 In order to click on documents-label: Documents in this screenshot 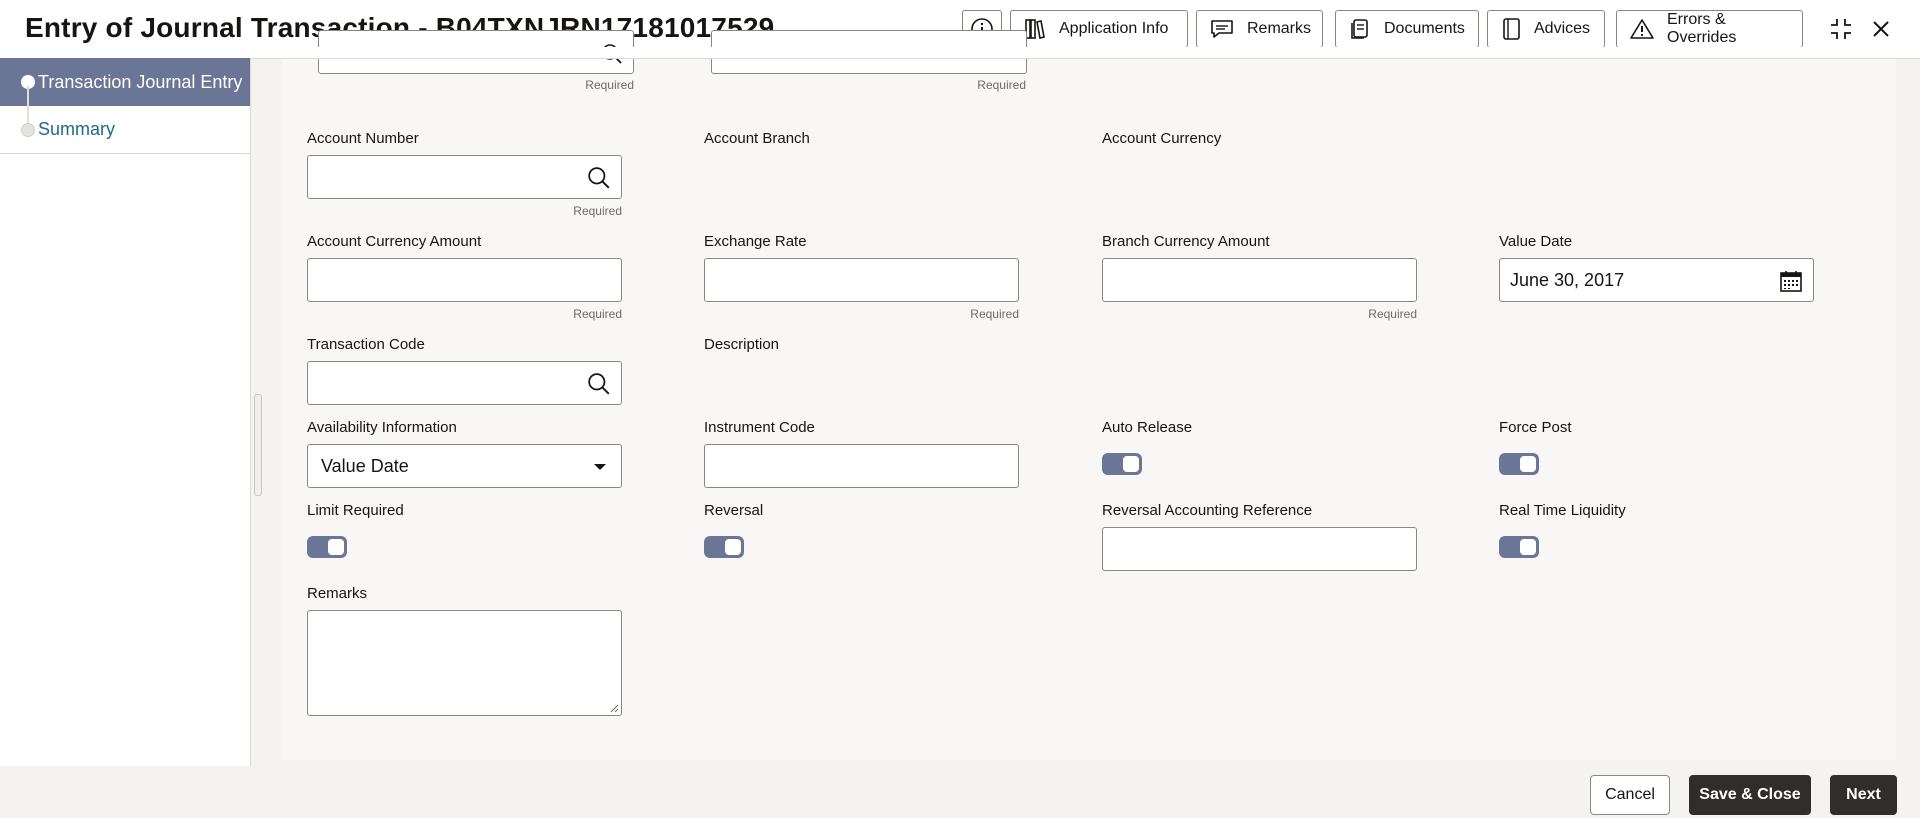, I will do `click(1424, 28)`.